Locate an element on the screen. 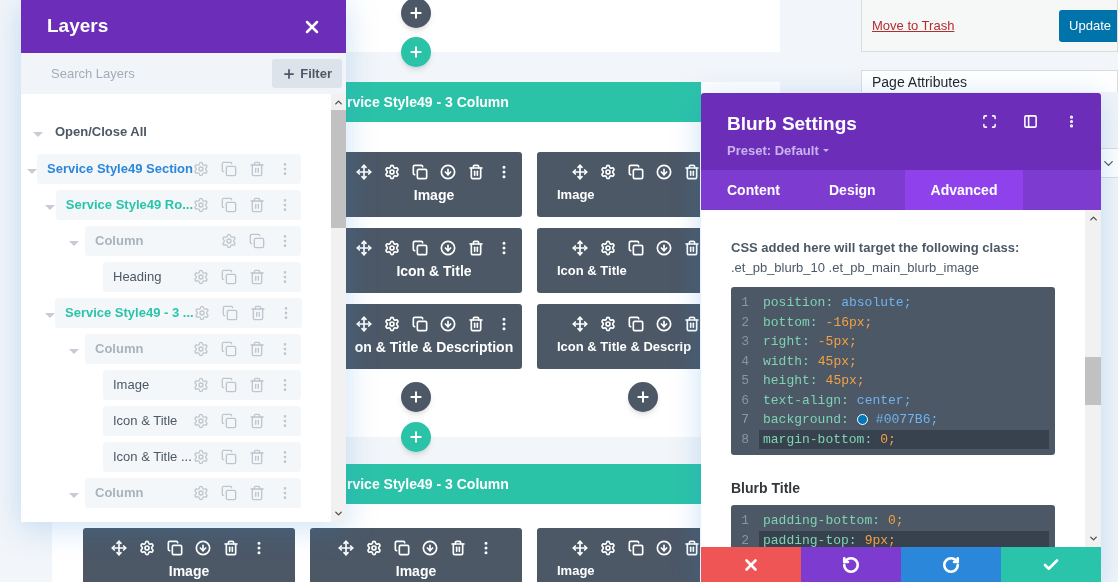 The image size is (1118, 582). line-number: 2 is located at coordinates (745, 322).